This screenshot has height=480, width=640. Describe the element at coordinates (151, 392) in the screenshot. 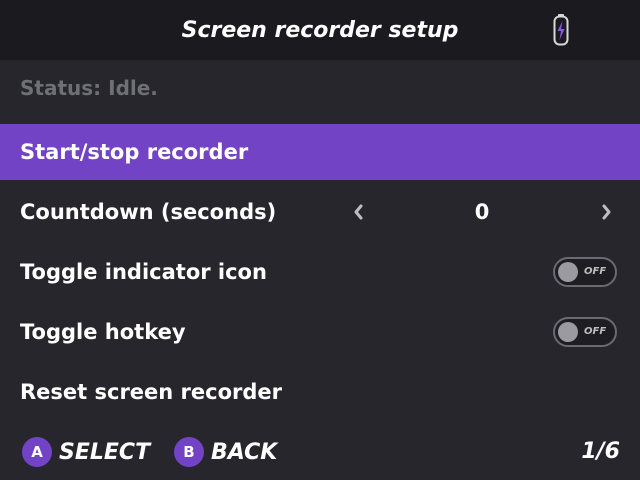

I see `menu-item-label: Reset screen recorder` at that location.